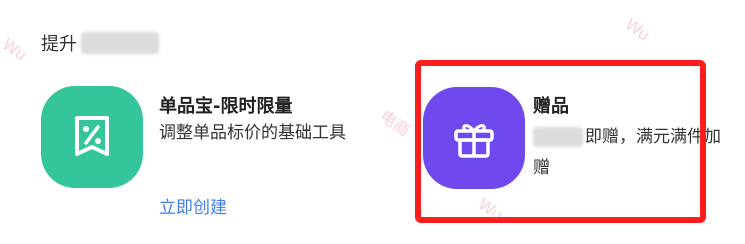 The width and height of the screenshot is (745, 244). I want to click on percent-tag-icon, so click(92, 137).